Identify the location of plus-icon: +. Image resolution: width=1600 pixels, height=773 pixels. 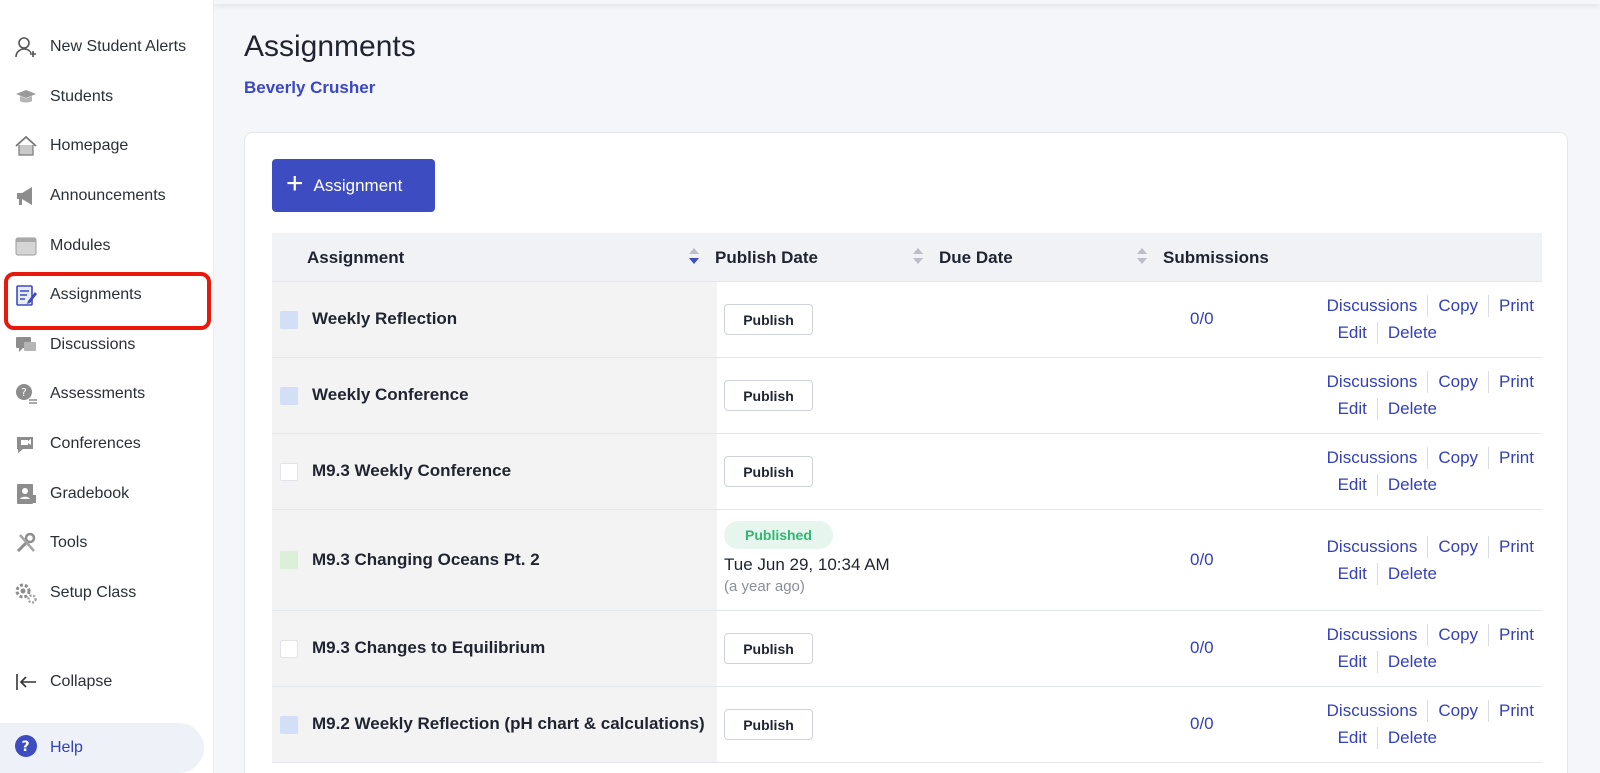
(295, 183).